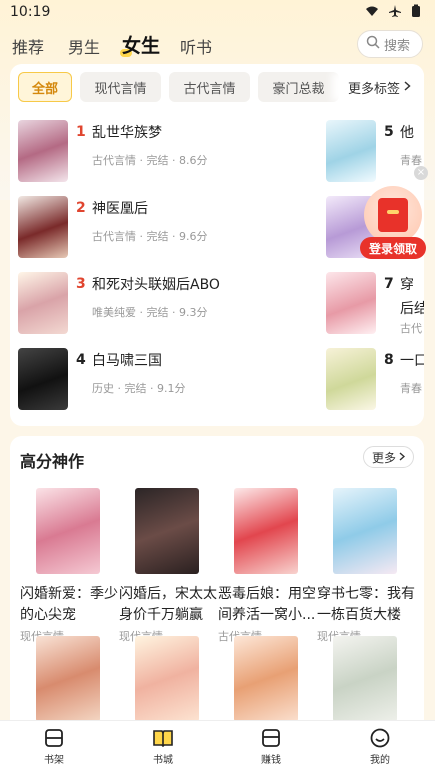  Describe the element at coordinates (373, 44) in the screenshot. I see `search-icon` at that location.